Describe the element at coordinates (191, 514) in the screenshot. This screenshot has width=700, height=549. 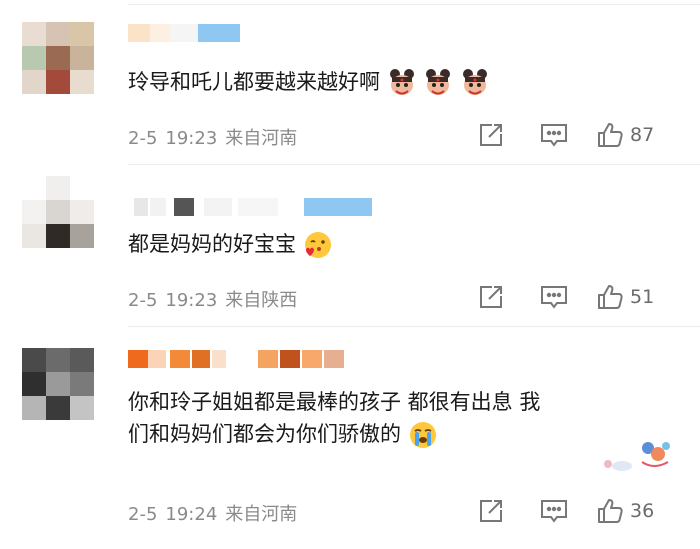
I see `comment-time: 19:24` at that location.